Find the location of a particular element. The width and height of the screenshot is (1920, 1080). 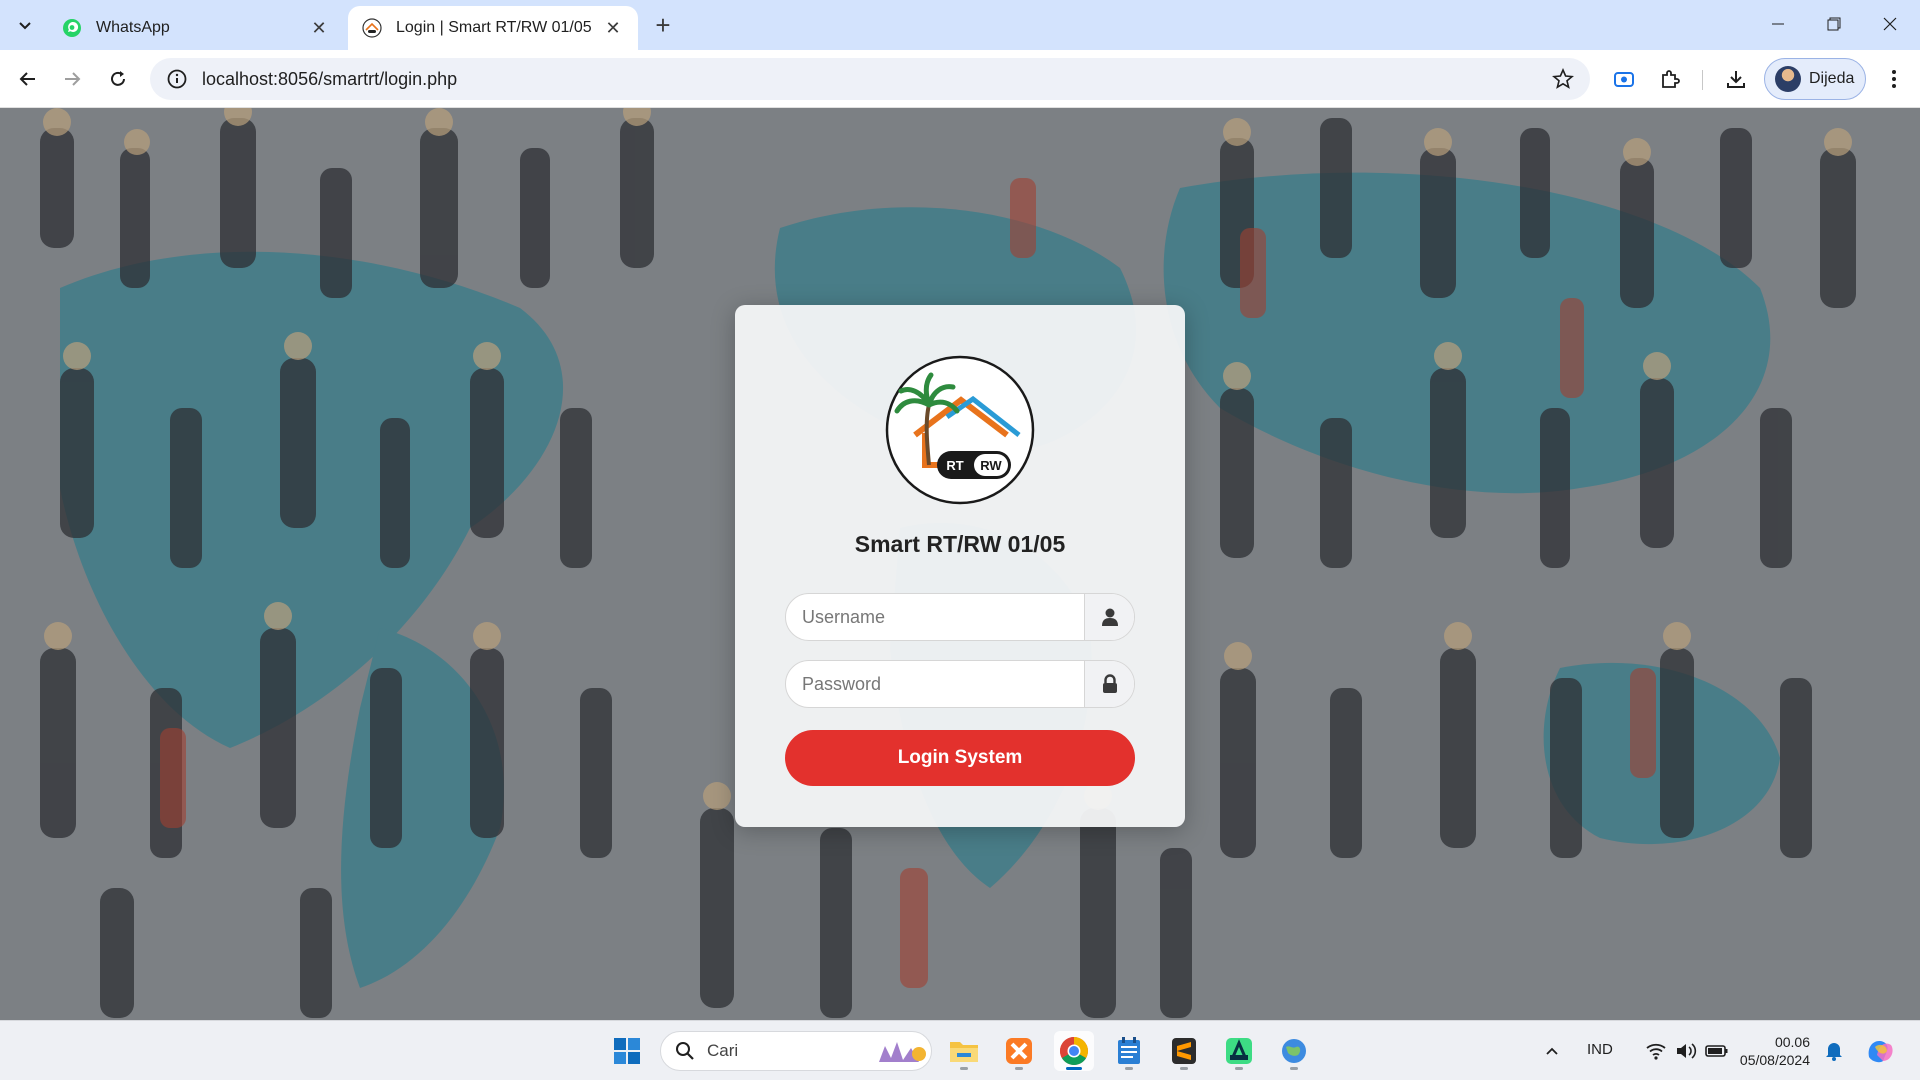

start-button is located at coordinates (627, 1051).